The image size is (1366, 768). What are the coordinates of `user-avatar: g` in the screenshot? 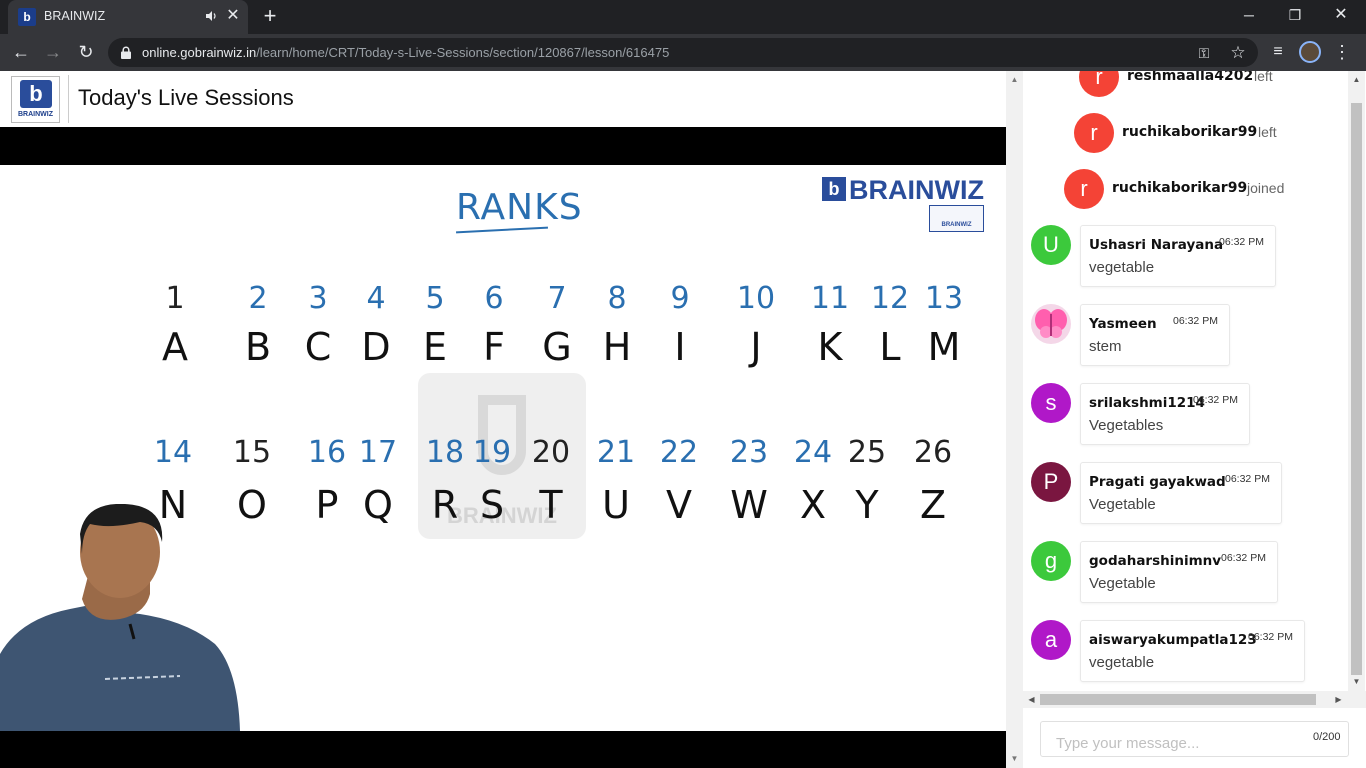 It's located at (1051, 561).